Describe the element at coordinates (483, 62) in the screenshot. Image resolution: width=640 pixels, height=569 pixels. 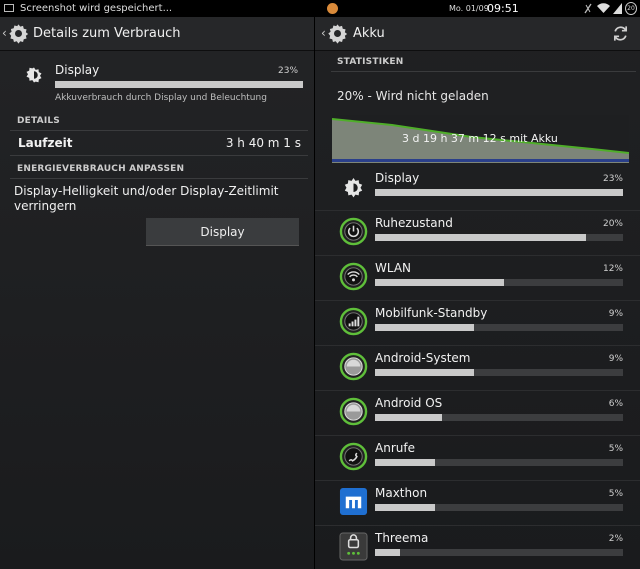
I see `statistics-section-header: STATISTIKEN` at that location.